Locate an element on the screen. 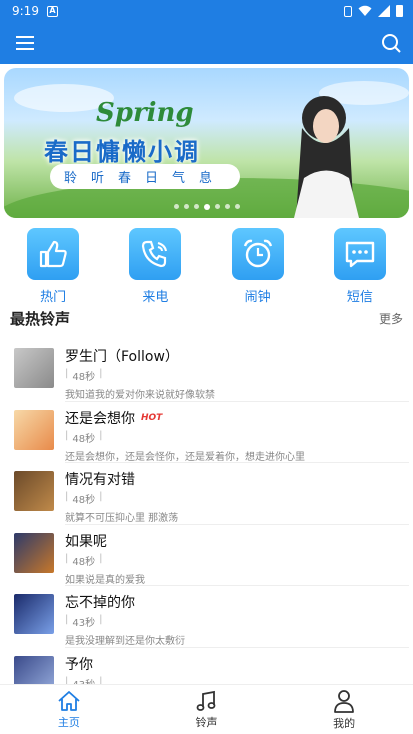 The height and width of the screenshot is (734, 413). song-info: 如果呢 | 48秒 | 如果说是真的爱我 is located at coordinates (237, 558).